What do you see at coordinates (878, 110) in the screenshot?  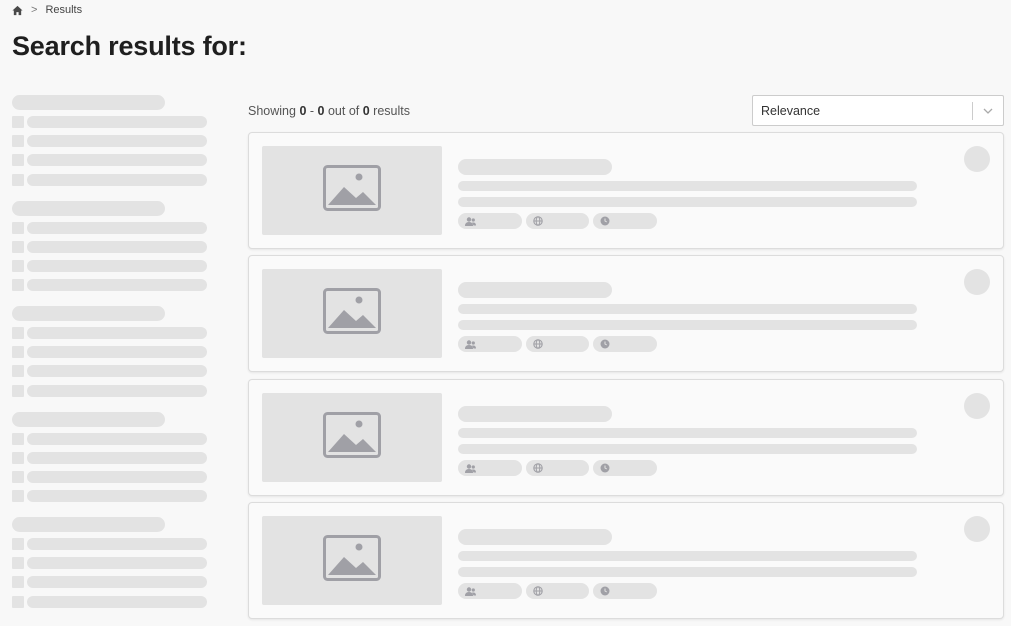 I see `sort-select: Relevance` at bounding box center [878, 110].